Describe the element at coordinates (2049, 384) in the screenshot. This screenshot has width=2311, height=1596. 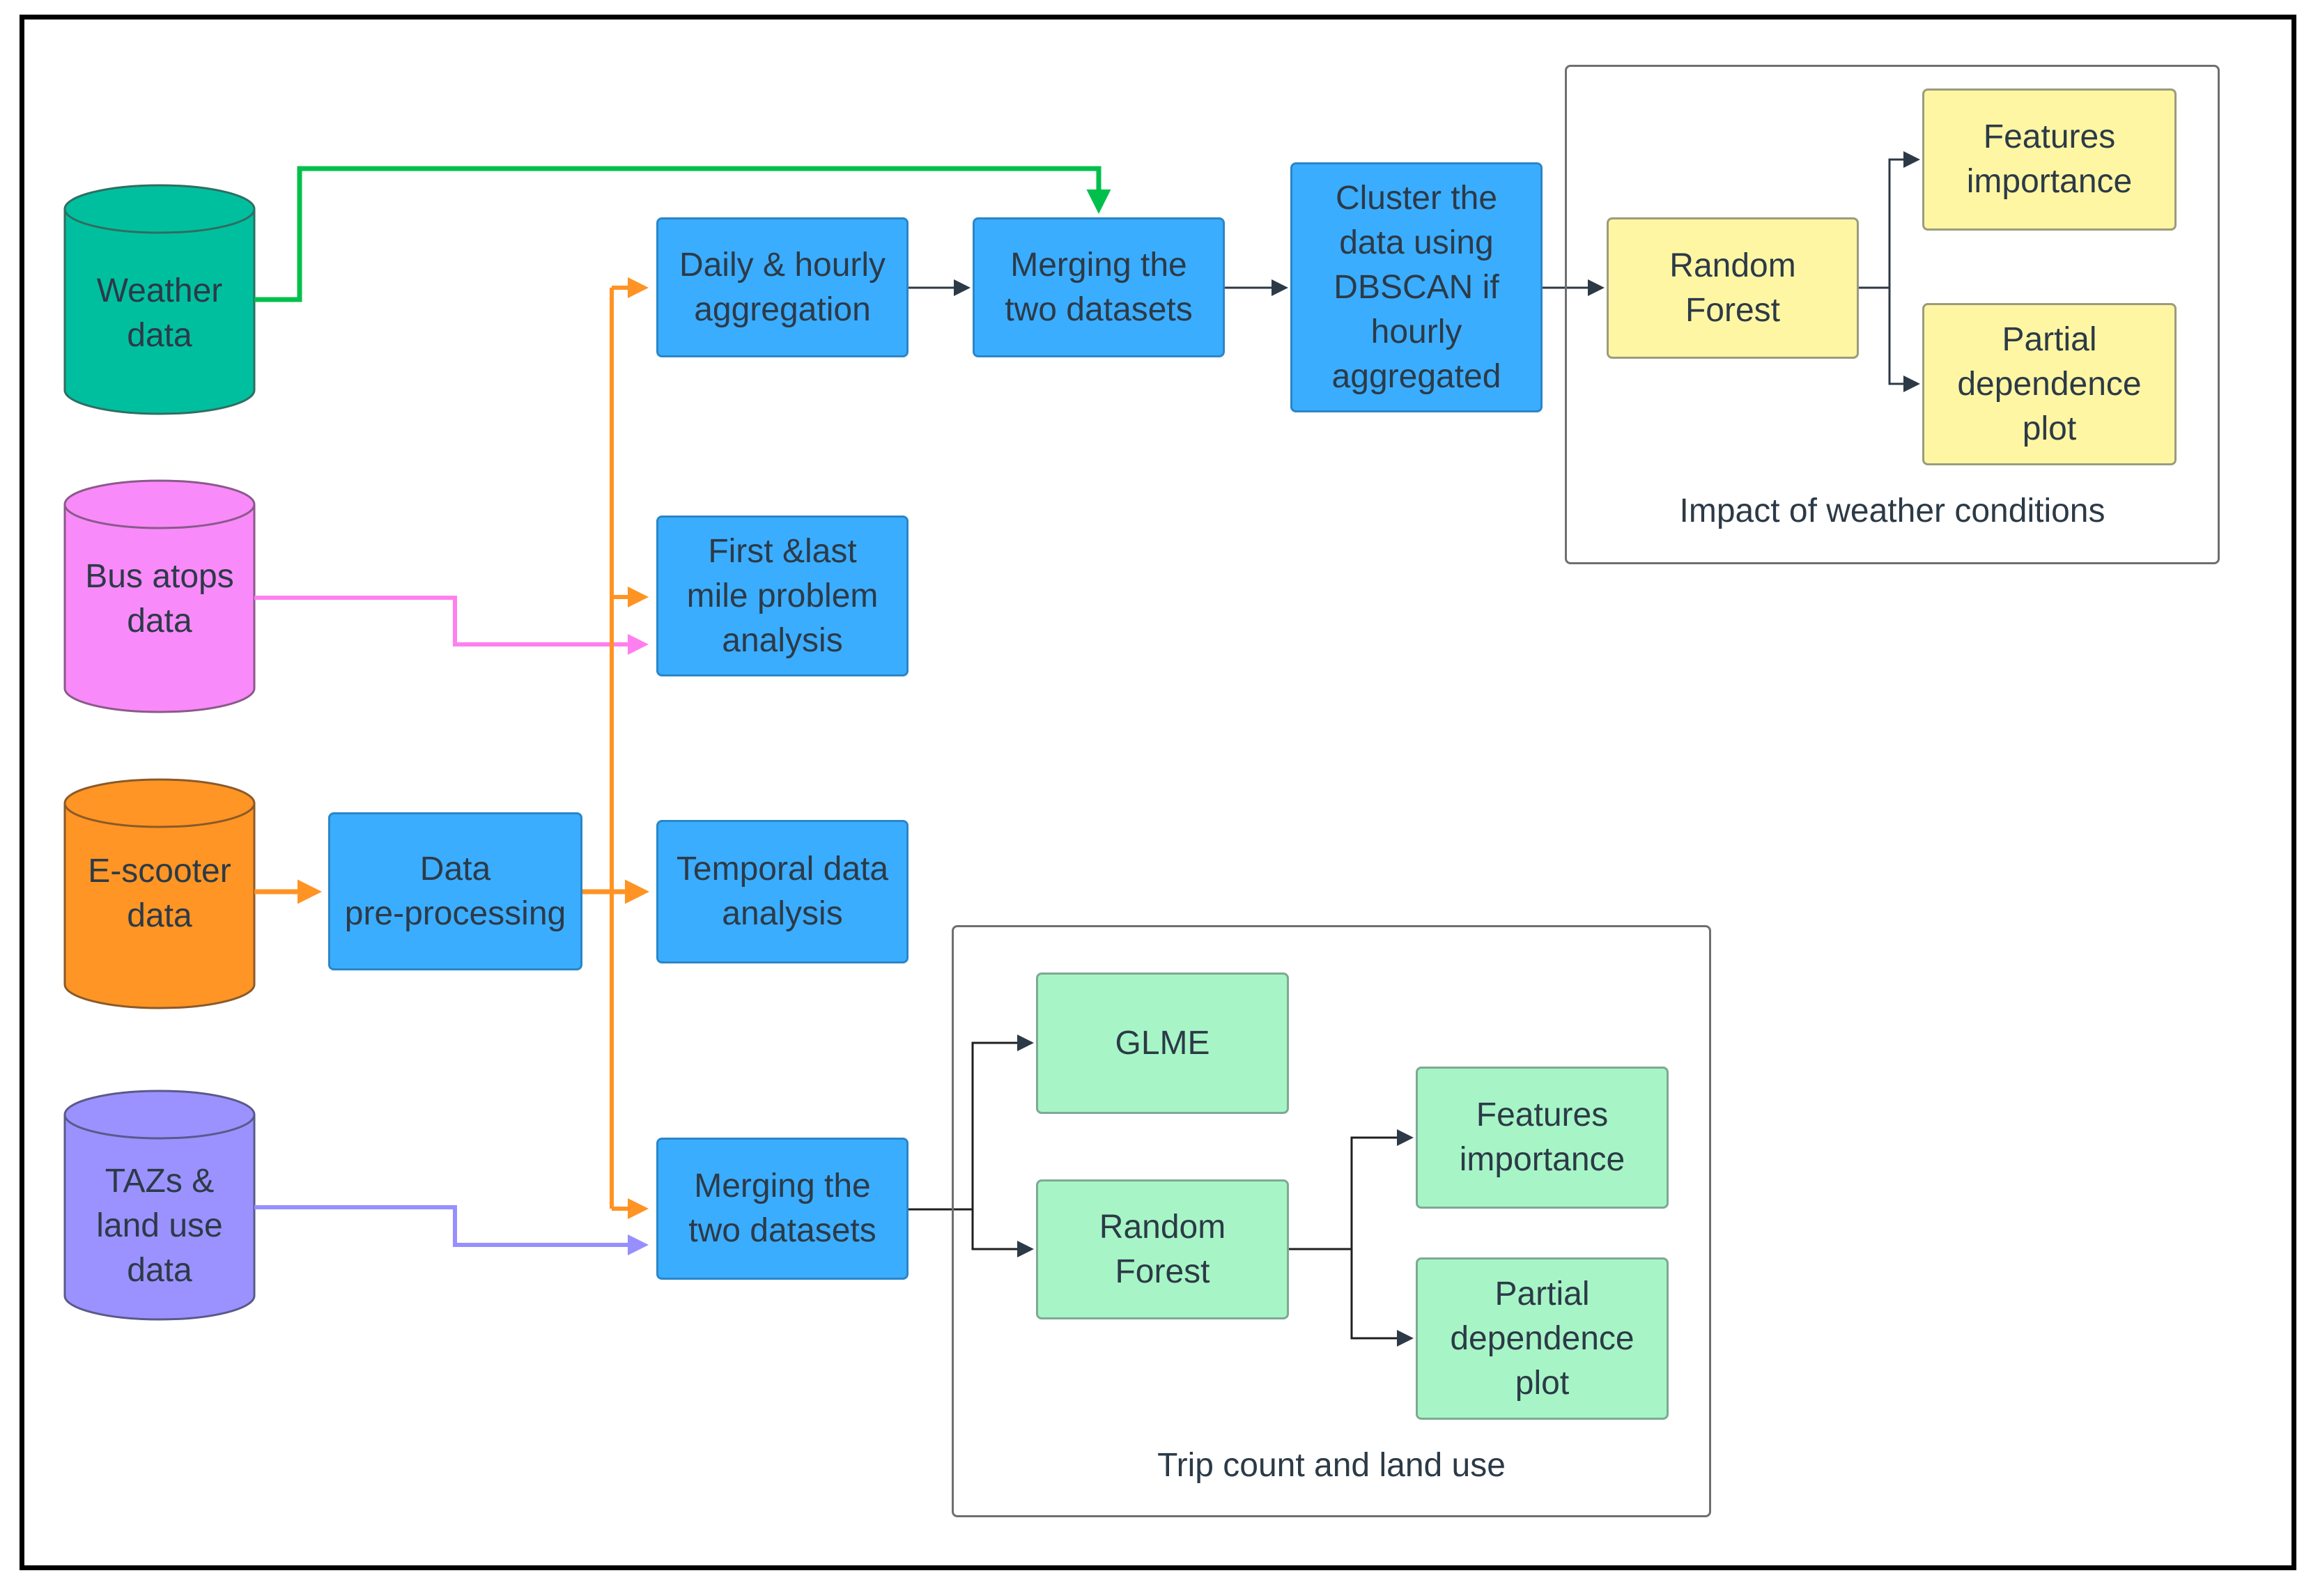
I see `weather-pdp-box: Partial dependence plot` at that location.